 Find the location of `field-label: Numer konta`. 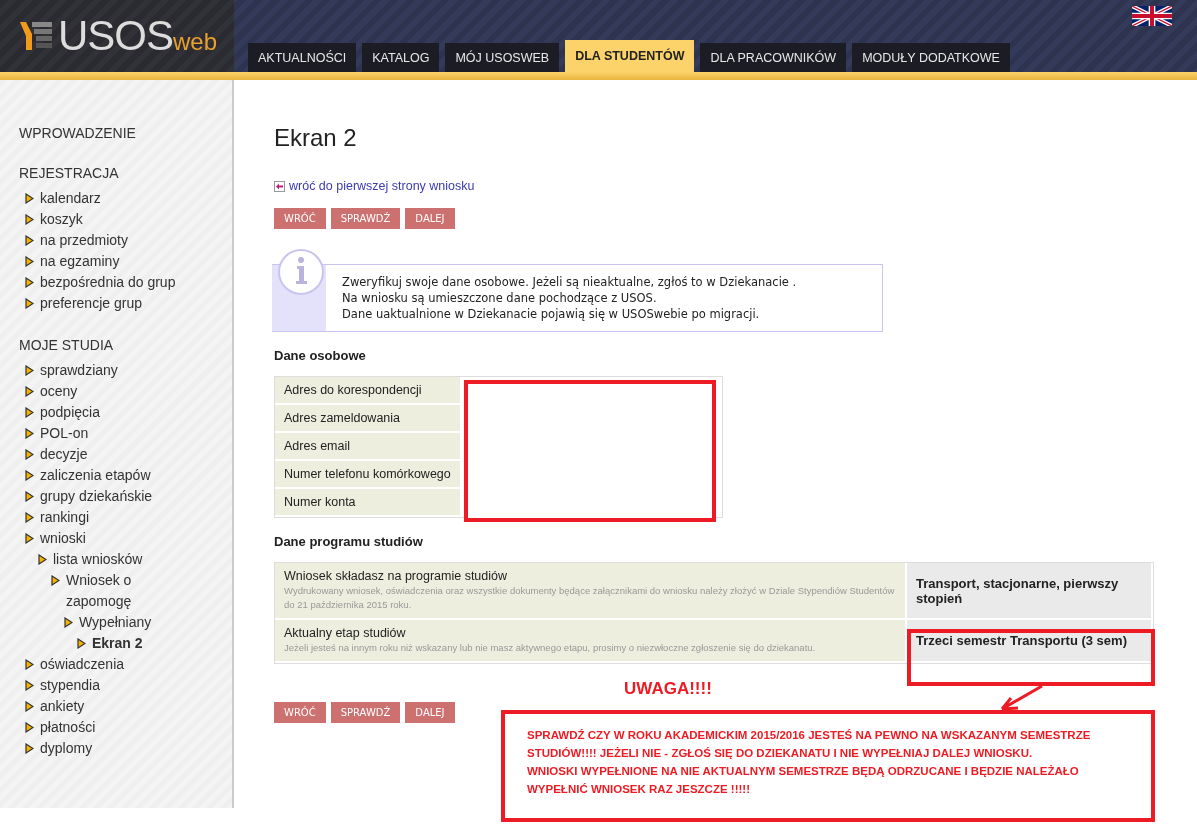

field-label: Numer konta is located at coordinates (368, 503).